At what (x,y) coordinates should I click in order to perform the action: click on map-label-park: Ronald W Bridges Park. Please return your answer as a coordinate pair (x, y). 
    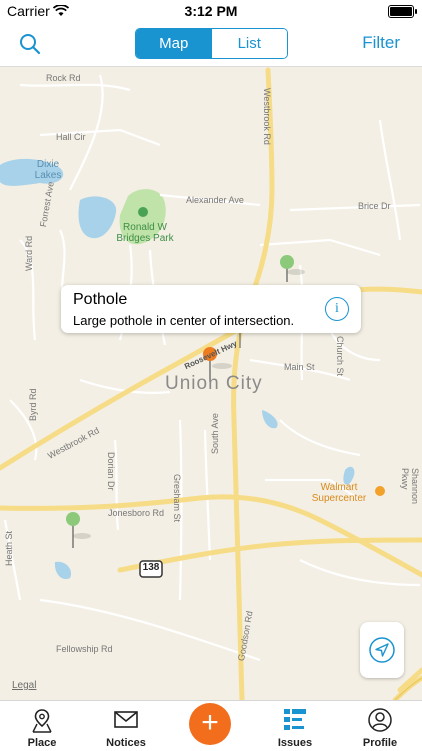
    Looking at the image, I should click on (145, 233).